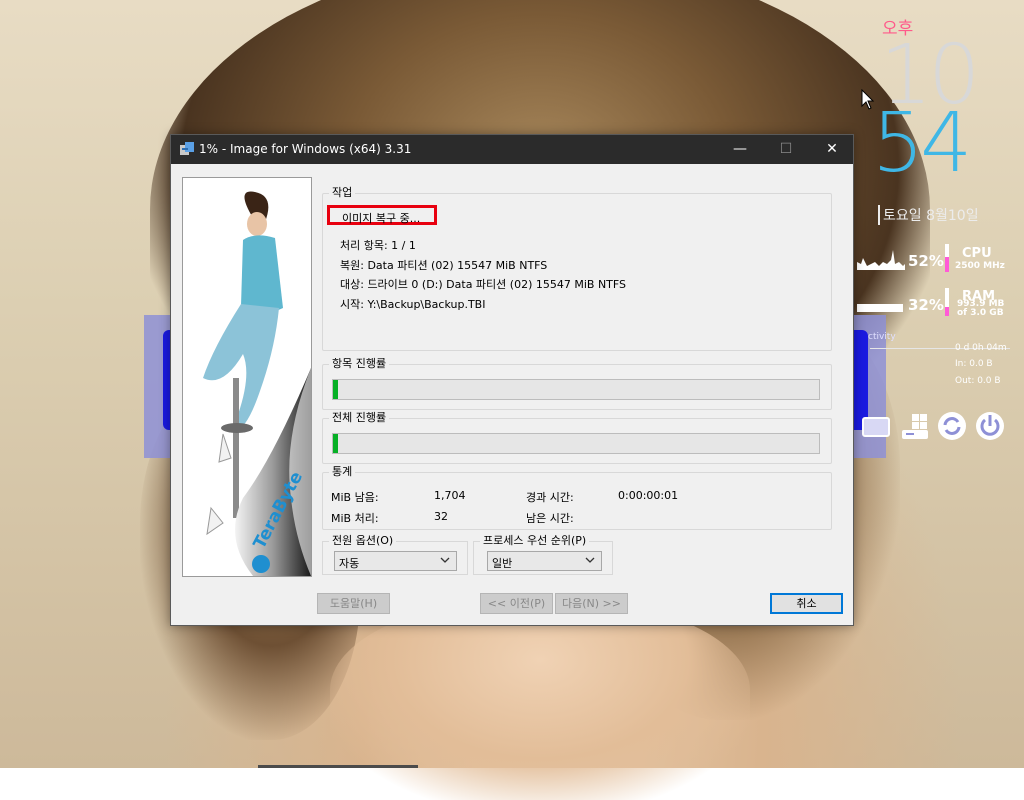 Image resolution: width=1024 pixels, height=800 pixels. Describe the element at coordinates (342, 193) in the screenshot. I see `job-group-label: 작업` at that location.